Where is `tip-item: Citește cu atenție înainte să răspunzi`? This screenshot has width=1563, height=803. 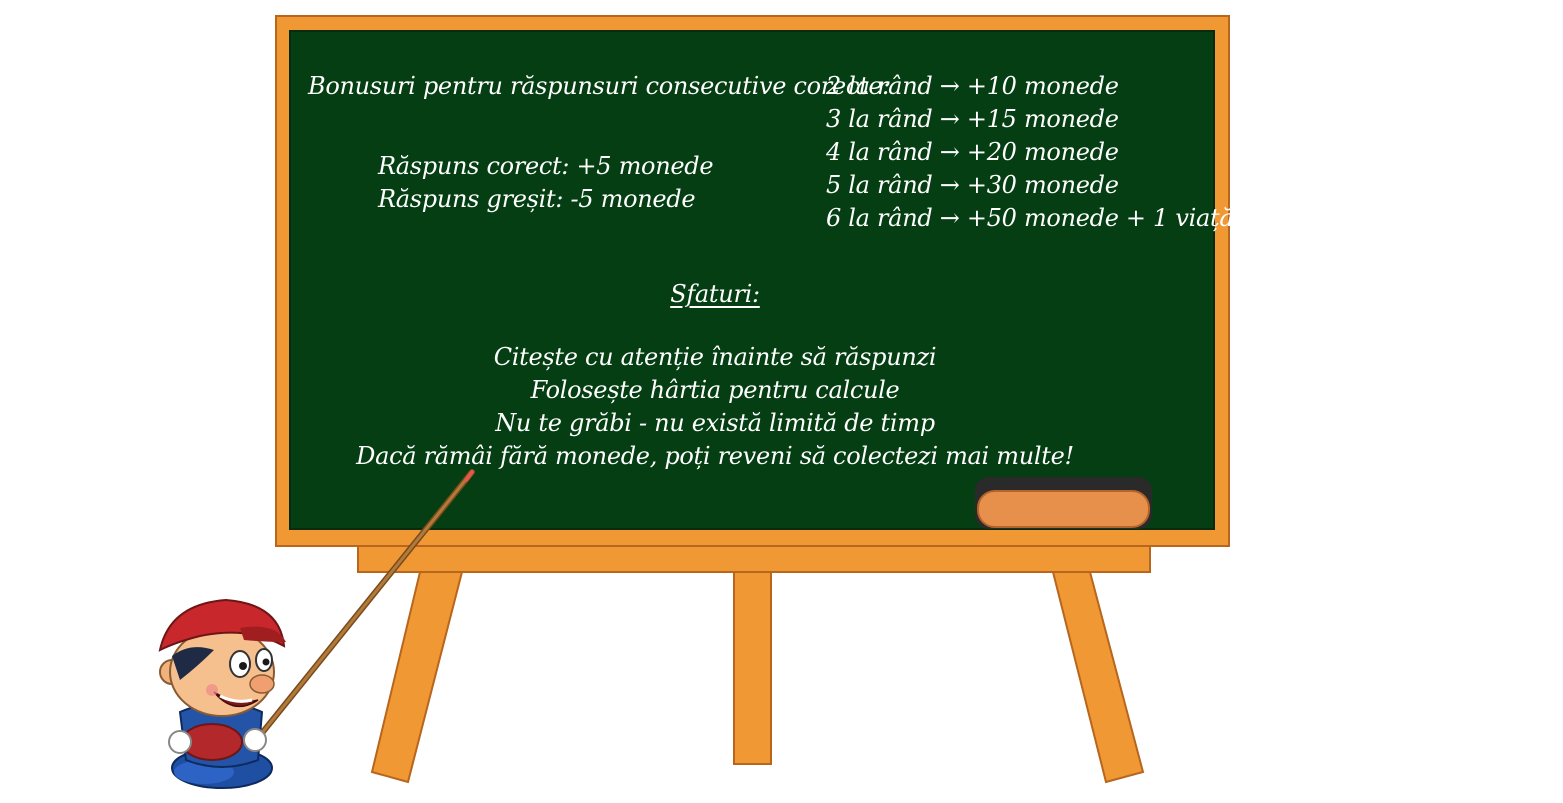
tip-item: Citește cu atenție înainte să răspunzi is located at coordinates (715, 357).